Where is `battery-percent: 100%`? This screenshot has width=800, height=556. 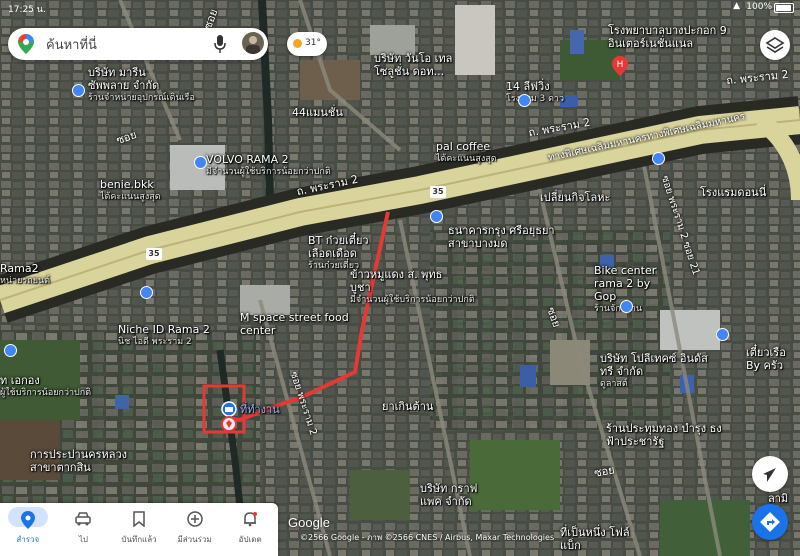
battery-percent: 100% is located at coordinates (759, 7).